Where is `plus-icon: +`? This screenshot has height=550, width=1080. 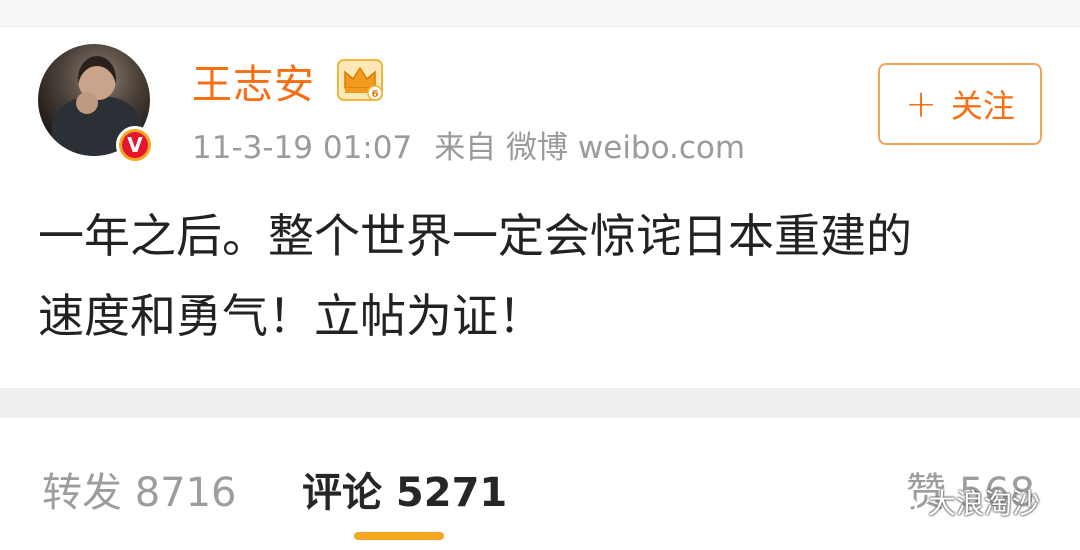 plus-icon: + is located at coordinates (921, 104).